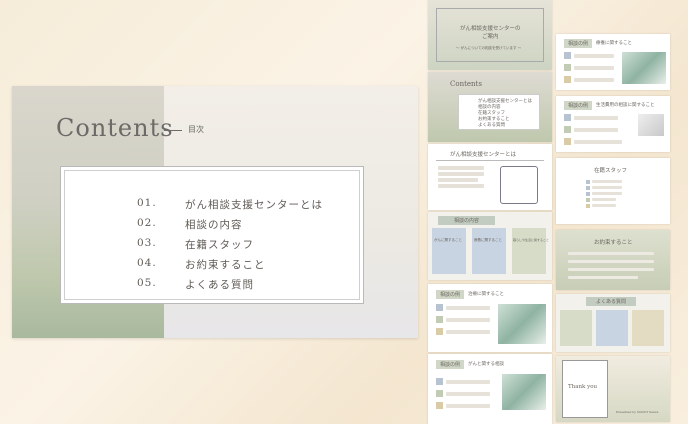  I want to click on promise-thumbnail: お約束すること, so click(613, 260).